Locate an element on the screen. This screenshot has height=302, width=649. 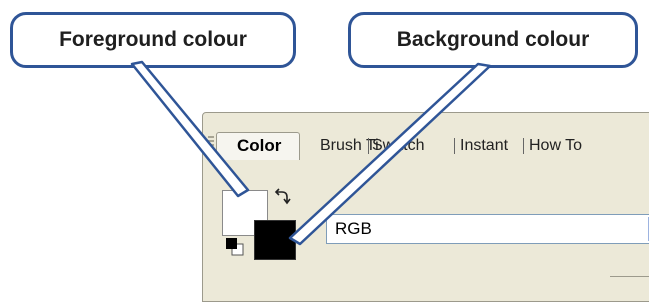
color-mode-value: RGB is located at coordinates (353, 228).